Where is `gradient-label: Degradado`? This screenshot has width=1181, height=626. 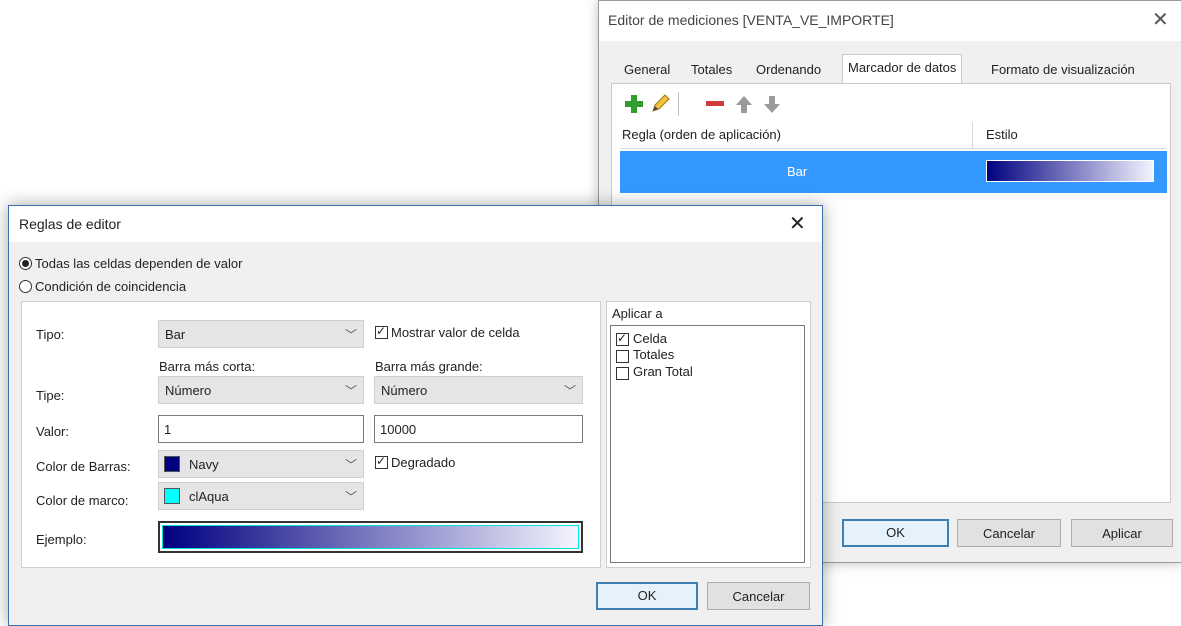 gradient-label: Degradado is located at coordinates (423, 462).